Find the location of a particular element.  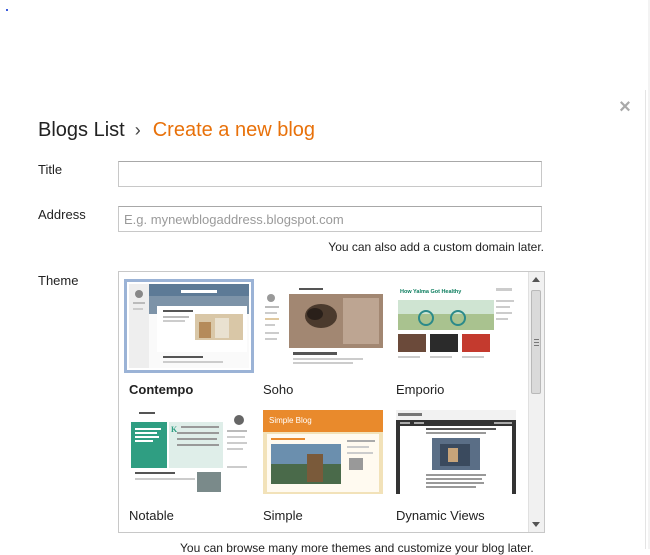

scroll-down-icon is located at coordinates (536, 524).